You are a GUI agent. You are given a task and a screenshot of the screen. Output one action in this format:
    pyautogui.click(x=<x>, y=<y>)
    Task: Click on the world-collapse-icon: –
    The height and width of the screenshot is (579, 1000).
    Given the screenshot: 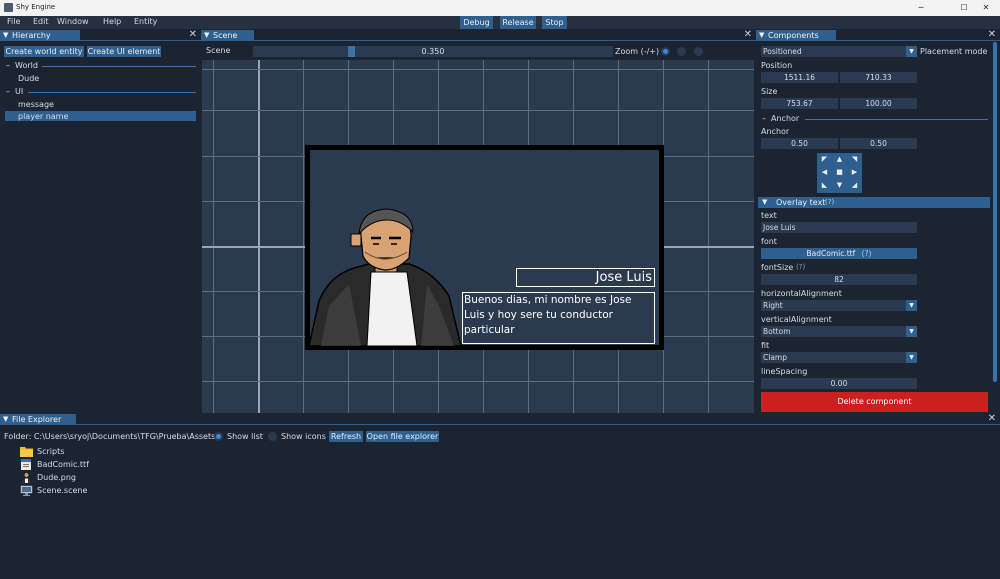 What is the action you would take?
    pyautogui.click(x=8, y=65)
    